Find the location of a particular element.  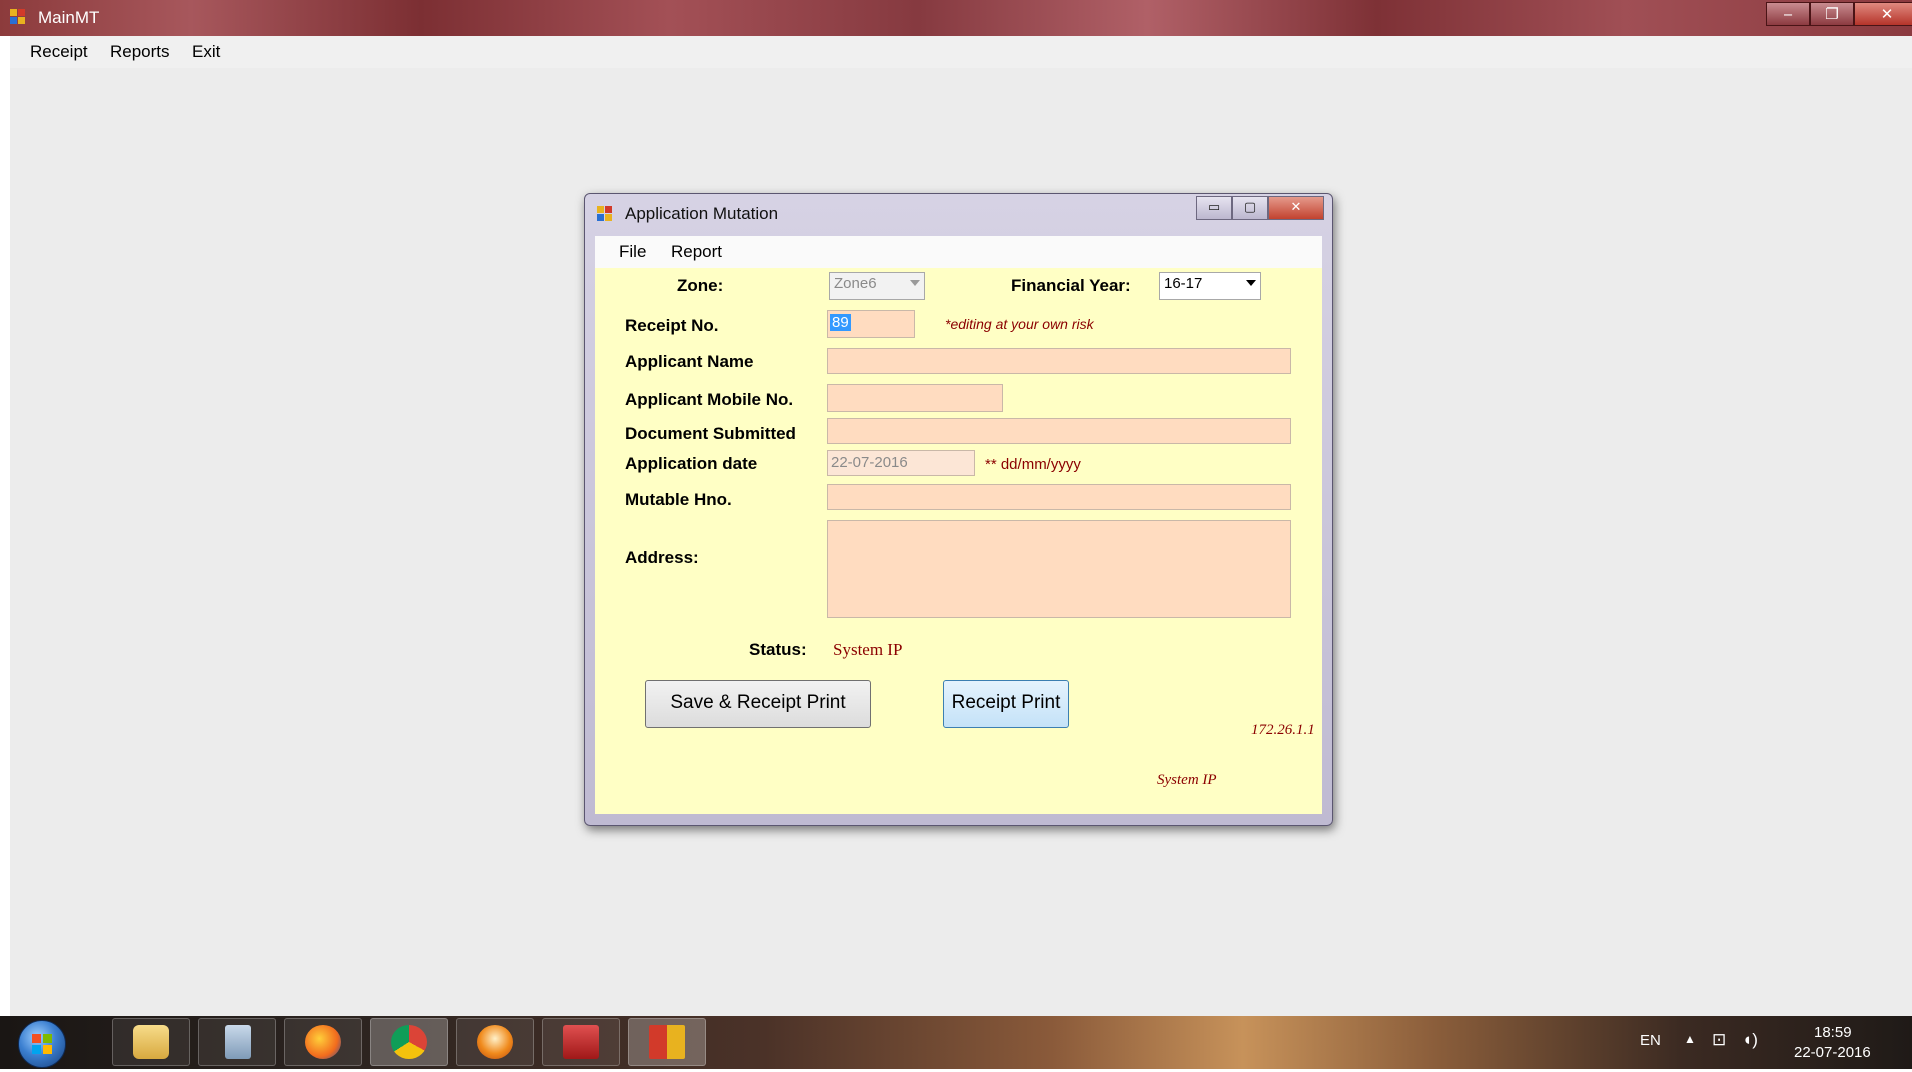

zone-select: Zone6 is located at coordinates (877, 286).